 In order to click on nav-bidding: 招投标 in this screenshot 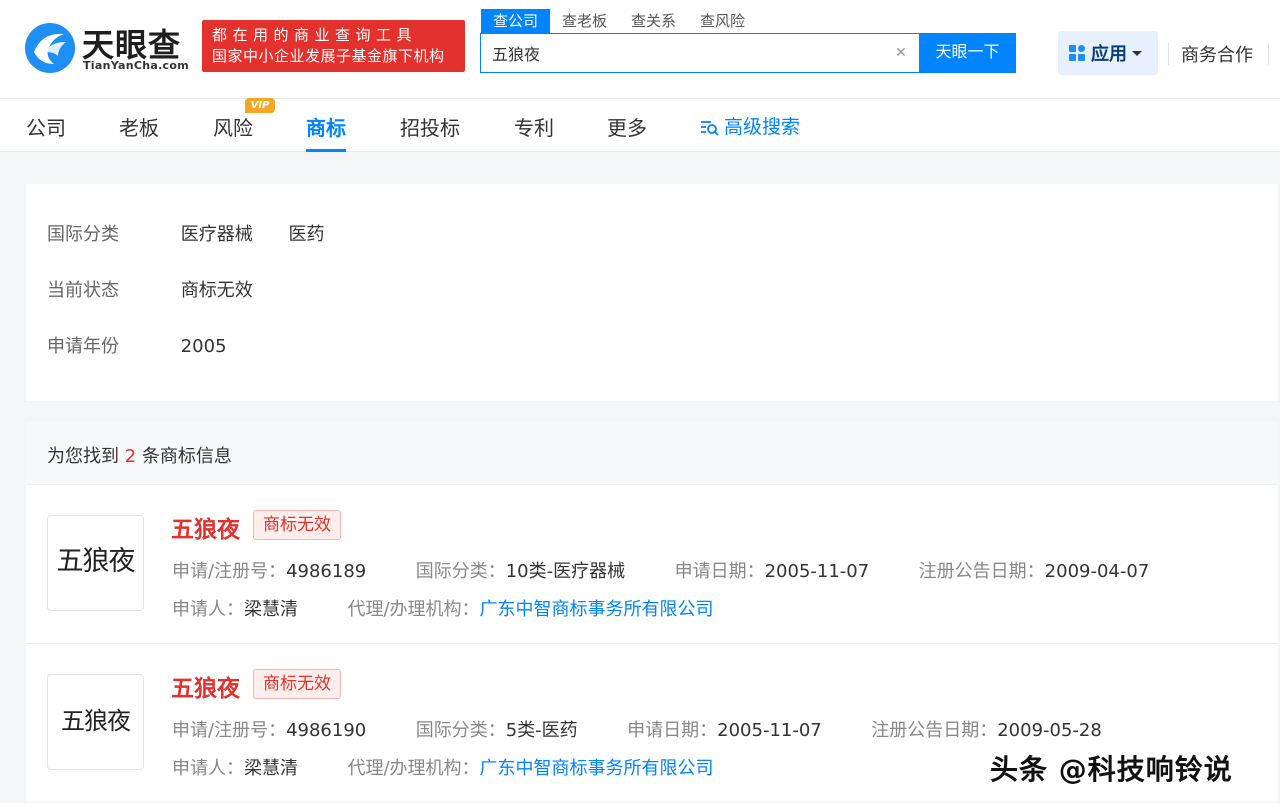, I will do `click(430, 132)`.